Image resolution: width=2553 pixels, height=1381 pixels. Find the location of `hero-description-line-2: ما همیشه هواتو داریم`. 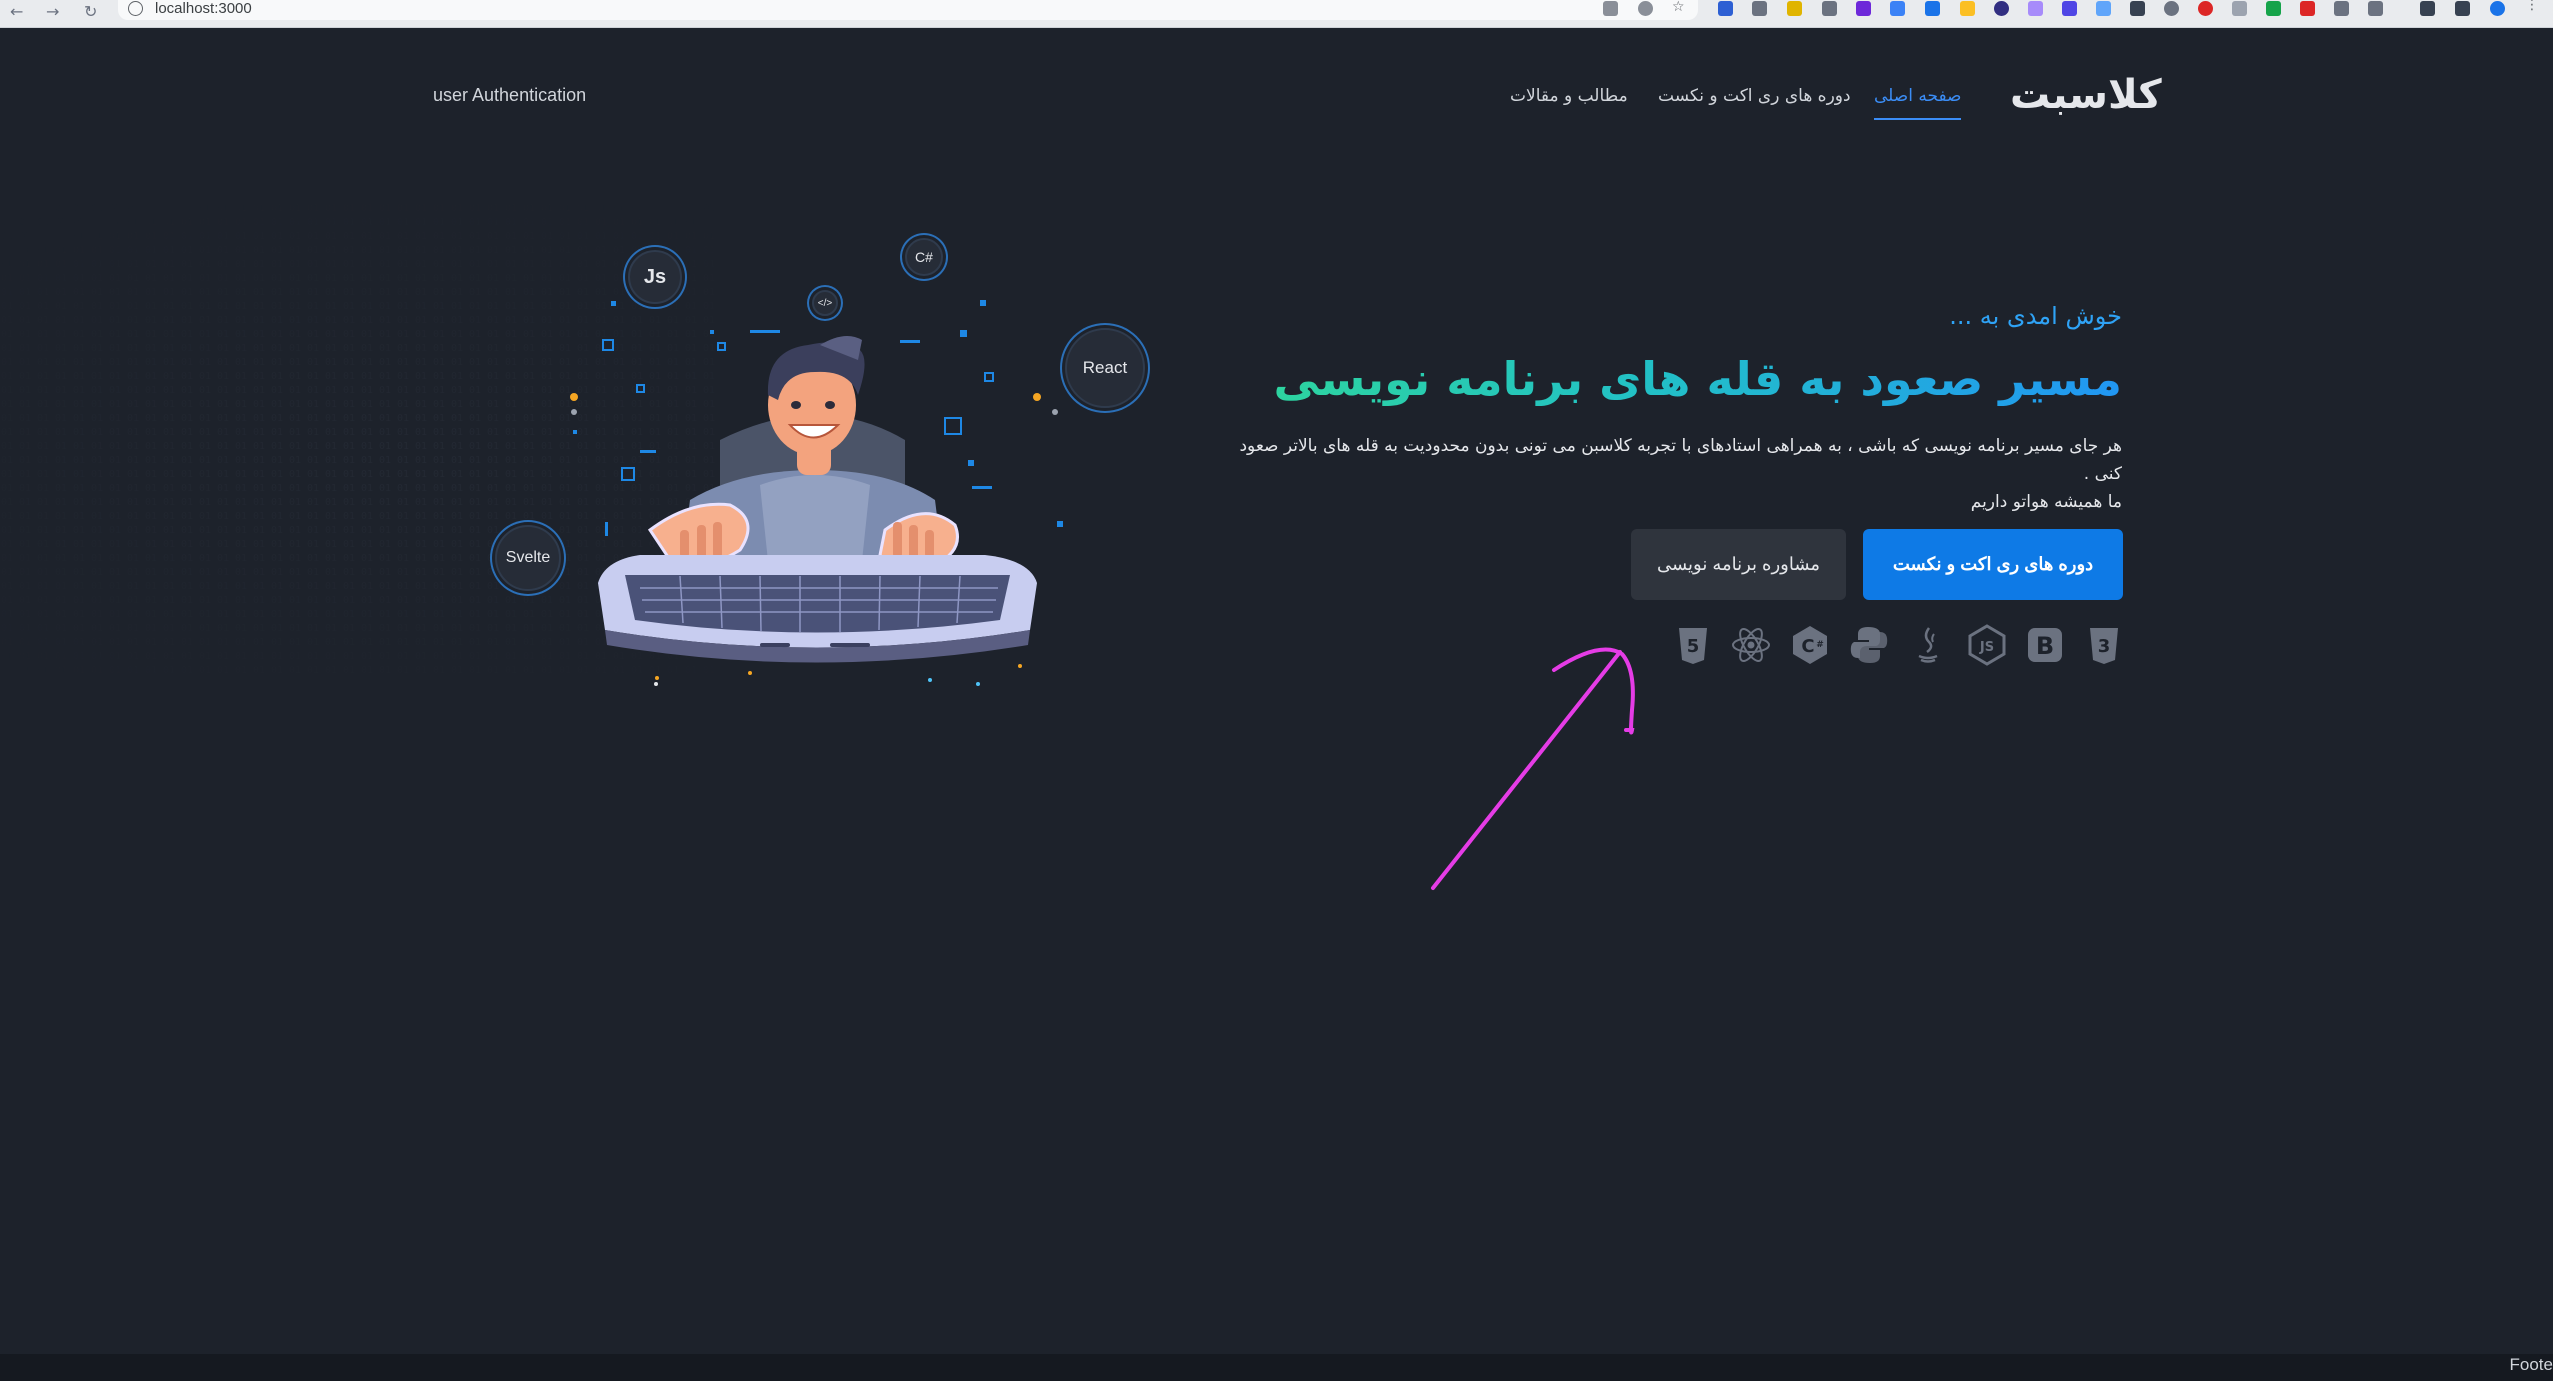

hero-description-line-2: ما همیشه هواتو داریم is located at coordinates (2046, 502).